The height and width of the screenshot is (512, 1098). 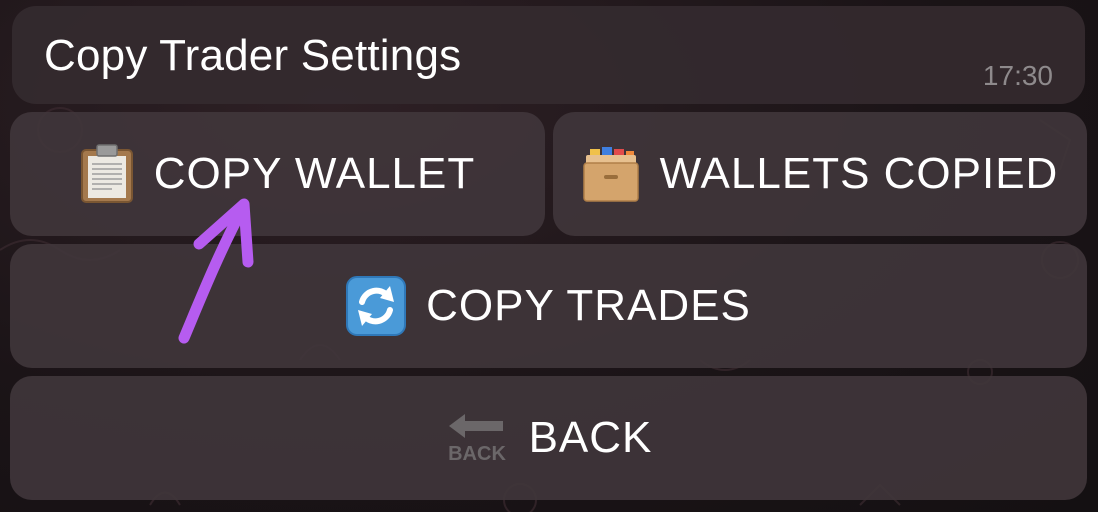 What do you see at coordinates (253, 55) in the screenshot?
I see `message-text: Copy Trader Settings` at bounding box center [253, 55].